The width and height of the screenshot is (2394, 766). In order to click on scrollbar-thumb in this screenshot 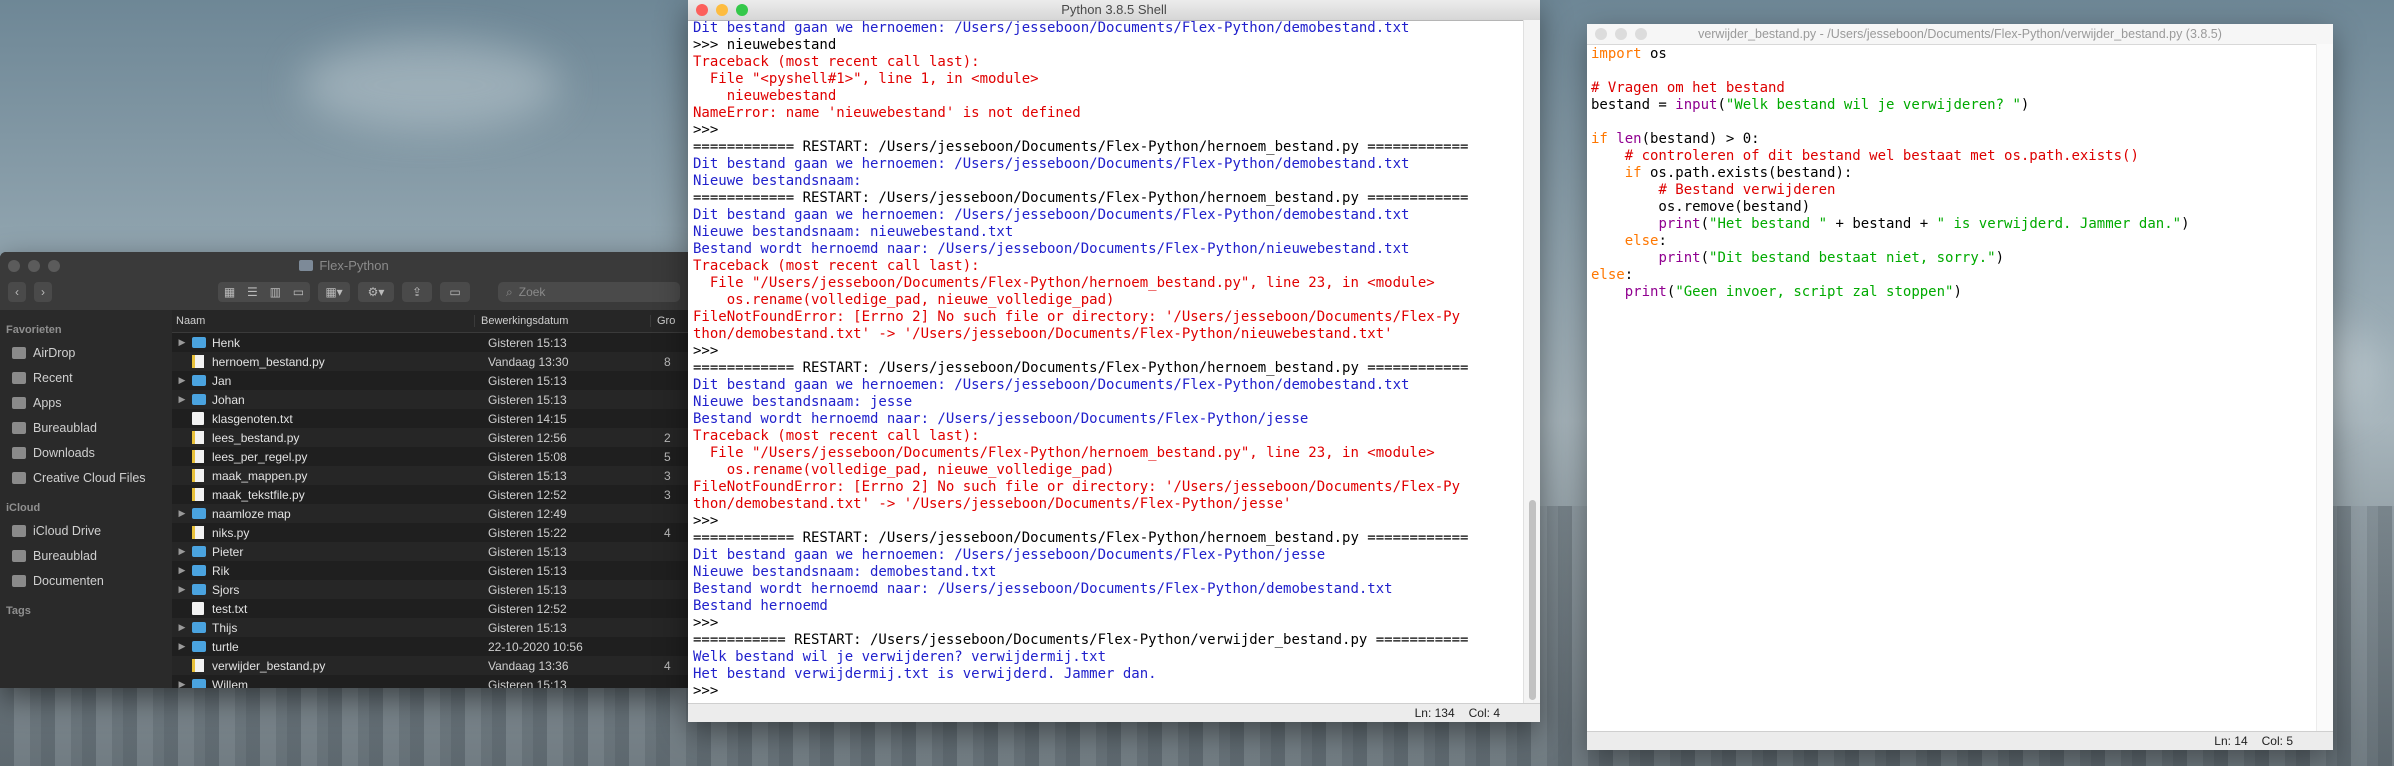, I will do `click(1532, 600)`.